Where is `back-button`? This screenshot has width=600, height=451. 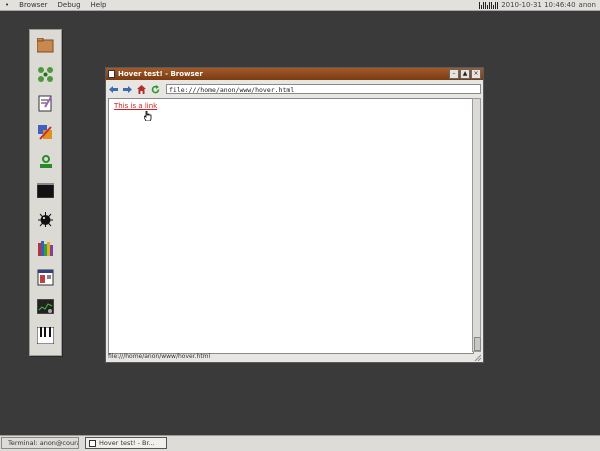 back-button is located at coordinates (113, 89).